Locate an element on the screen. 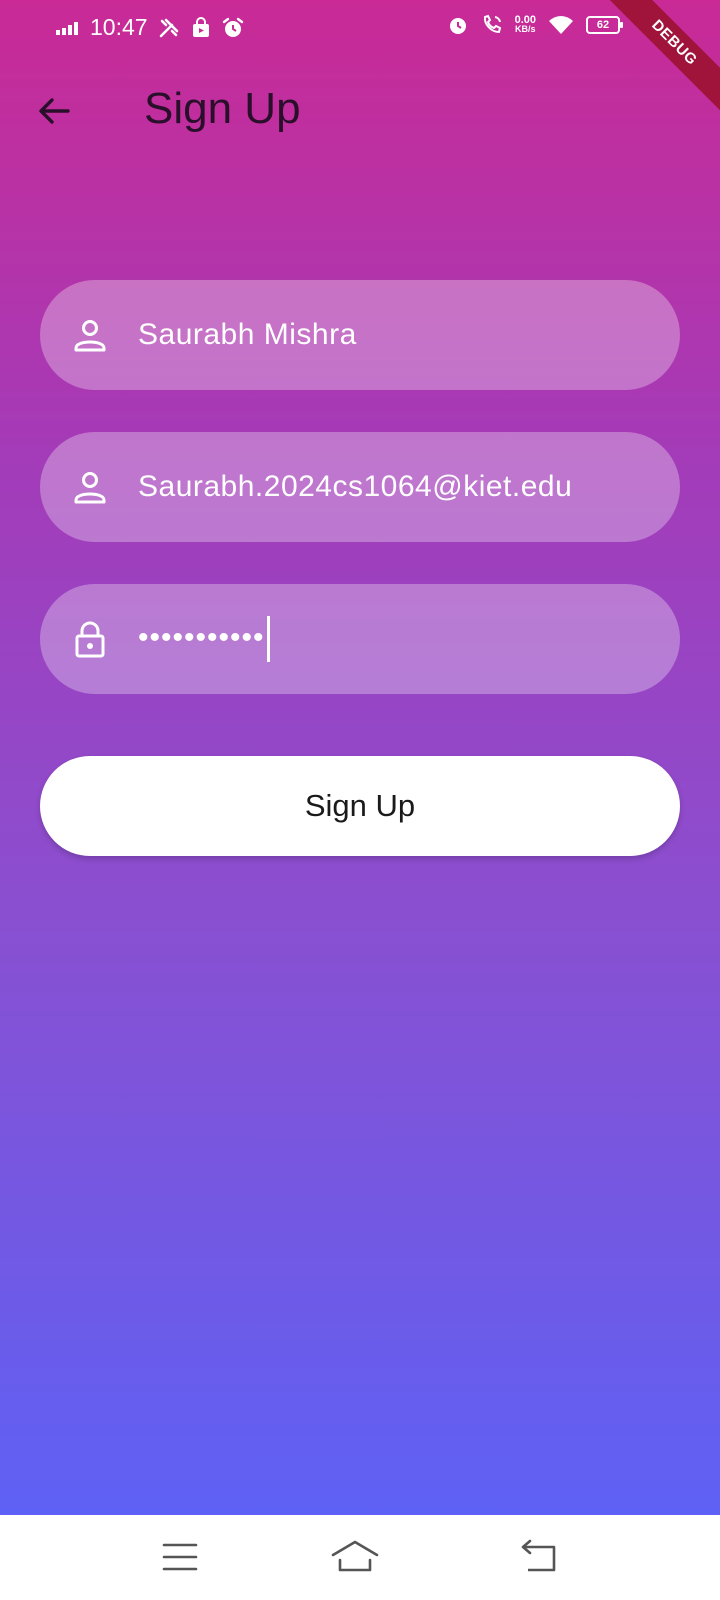 This screenshot has height=1600, width=720. home-button is located at coordinates (355, 1557).